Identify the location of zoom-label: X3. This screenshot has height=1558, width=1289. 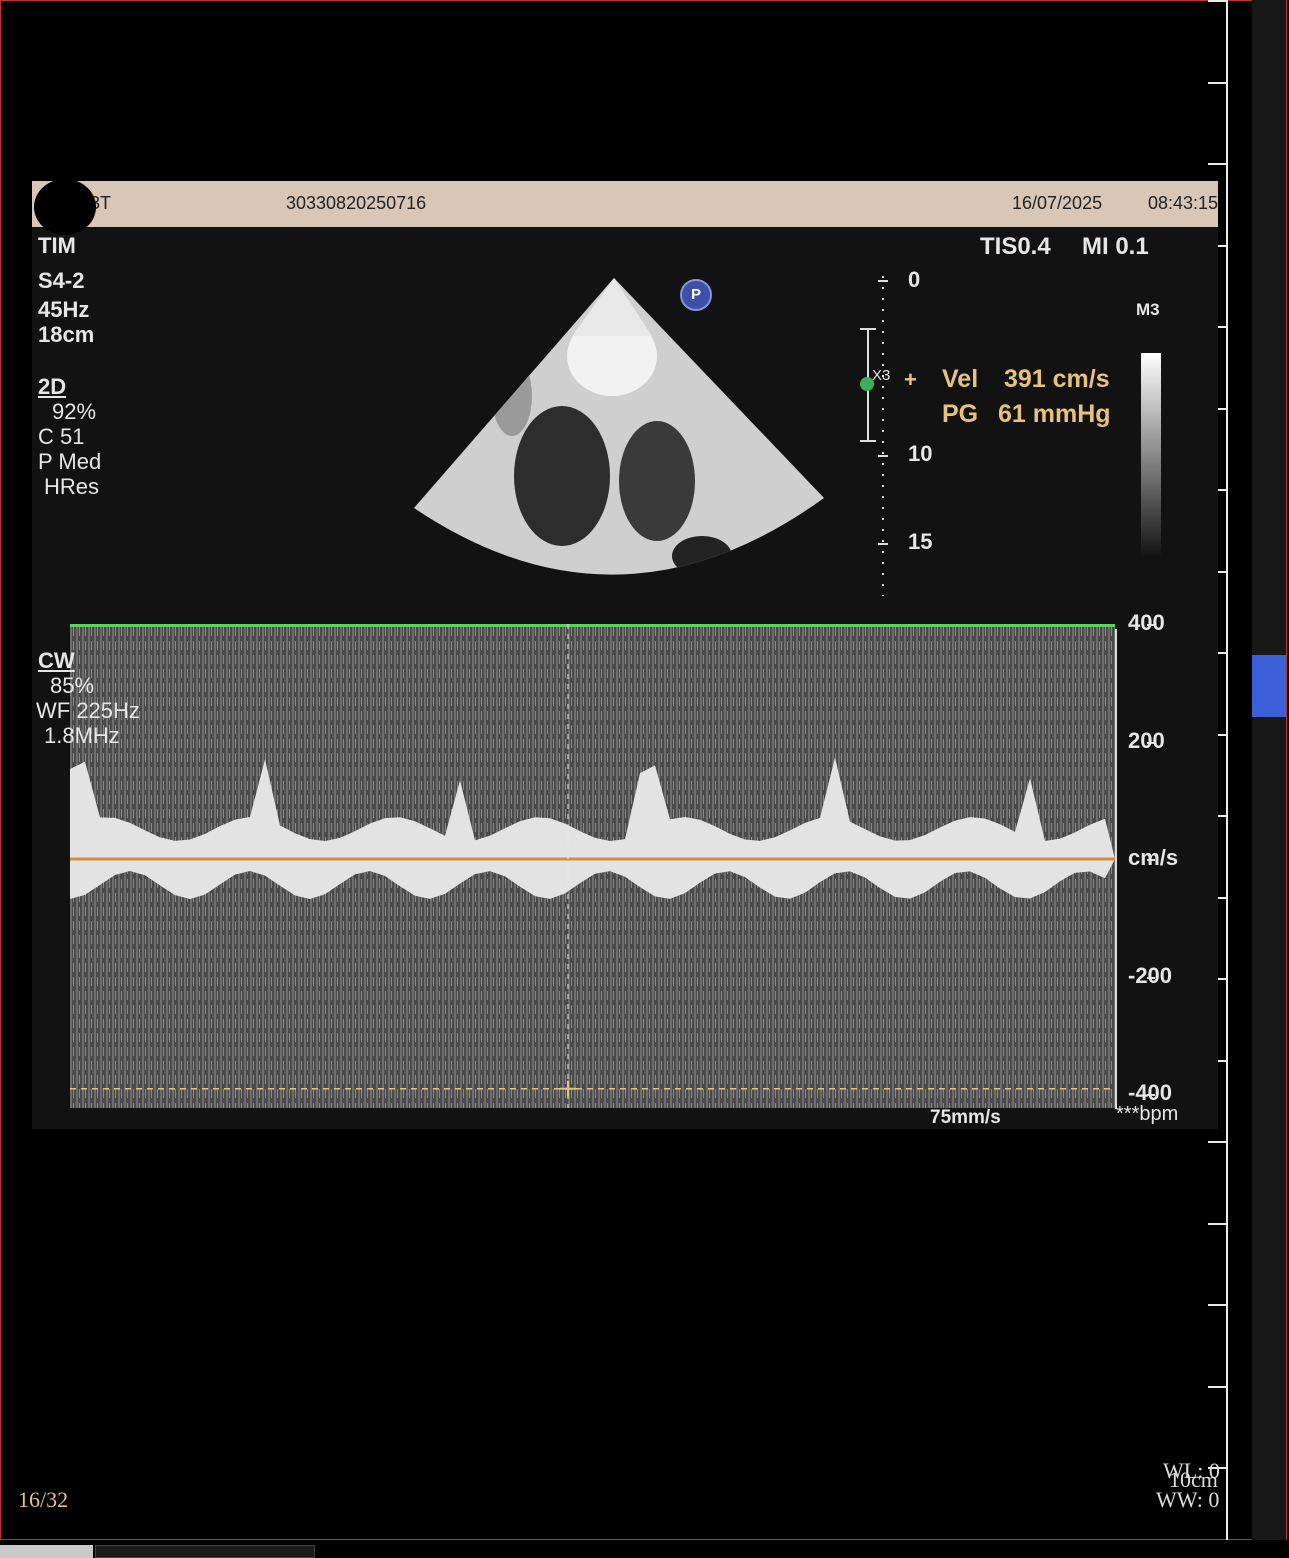
(881, 375).